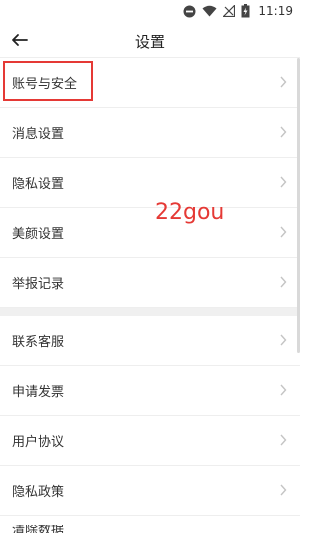  I want to click on row-label: 隐私政策, so click(38, 492).